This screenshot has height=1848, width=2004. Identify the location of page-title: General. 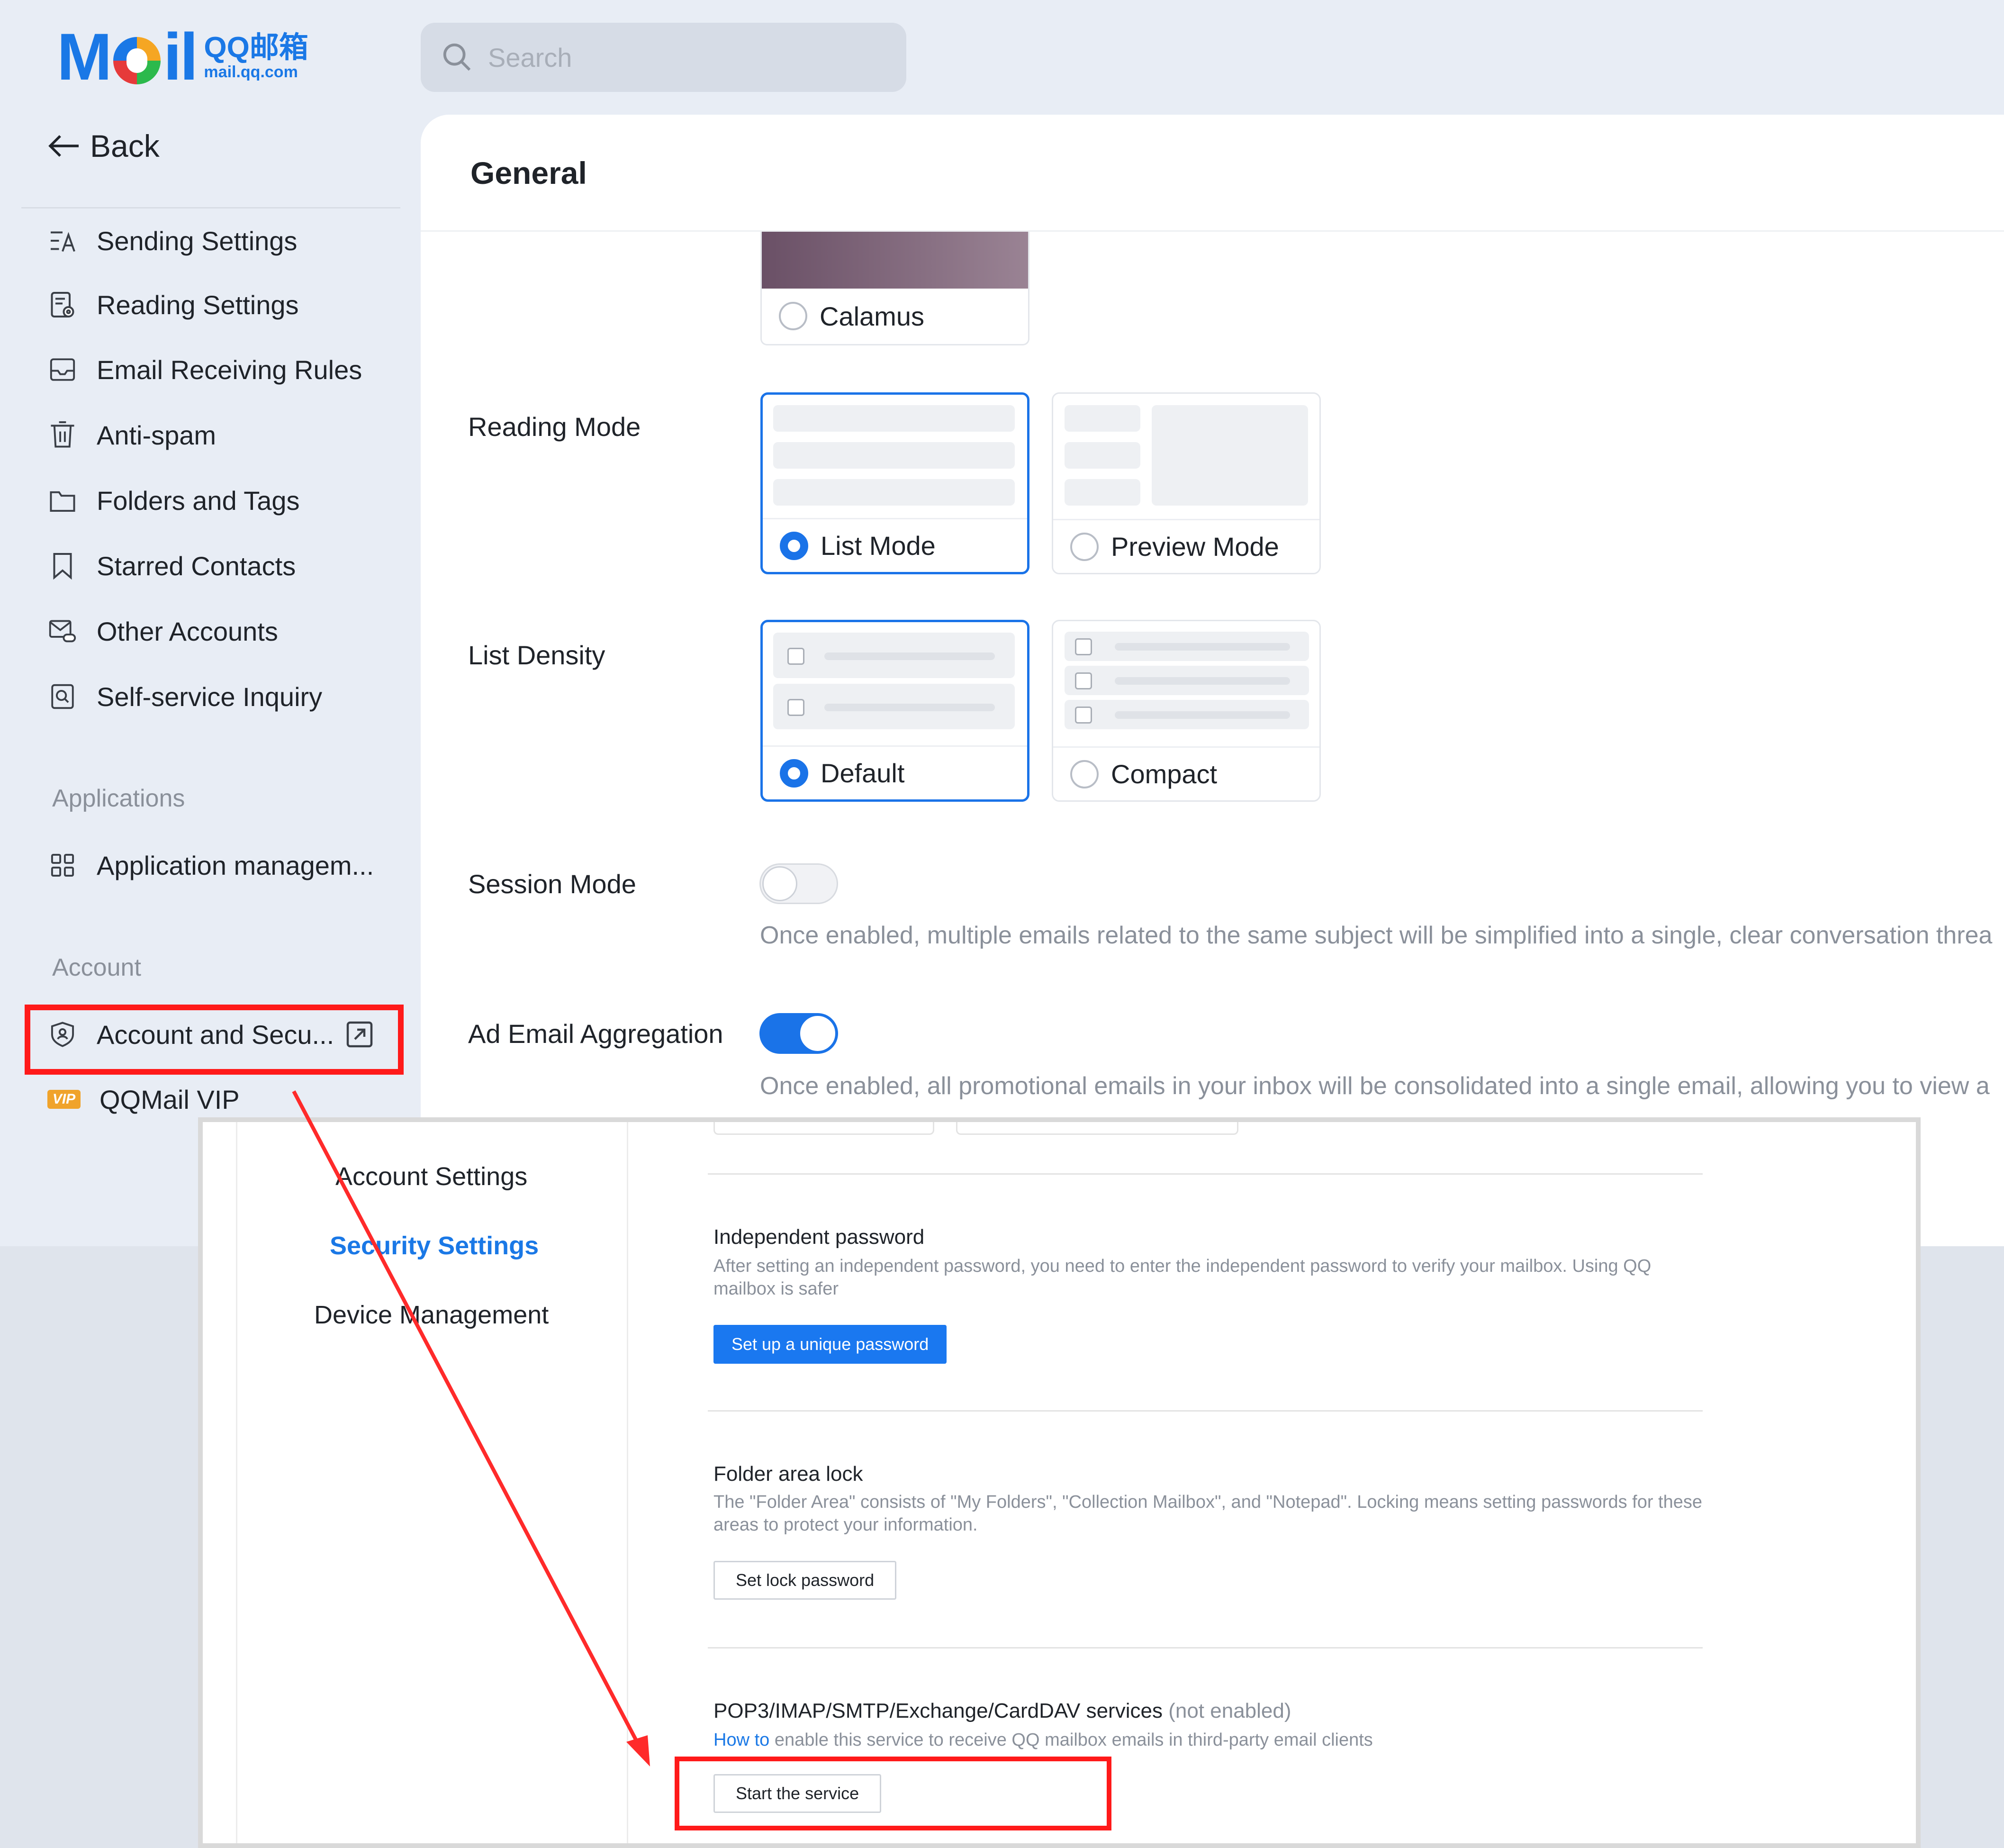
(529, 173).